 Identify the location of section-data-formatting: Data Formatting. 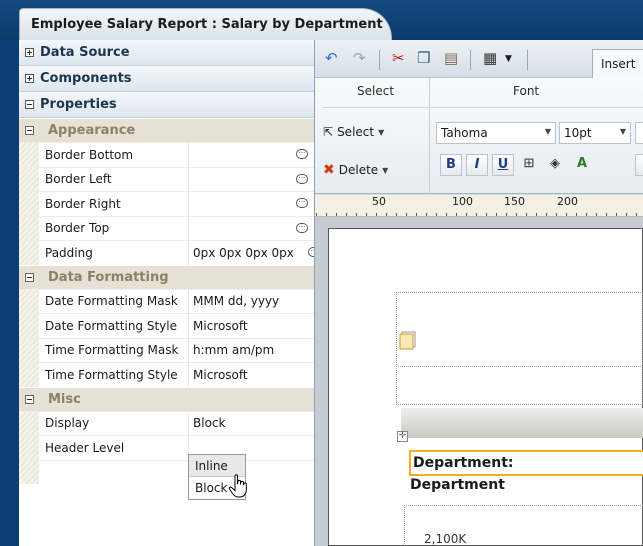
(166, 276).